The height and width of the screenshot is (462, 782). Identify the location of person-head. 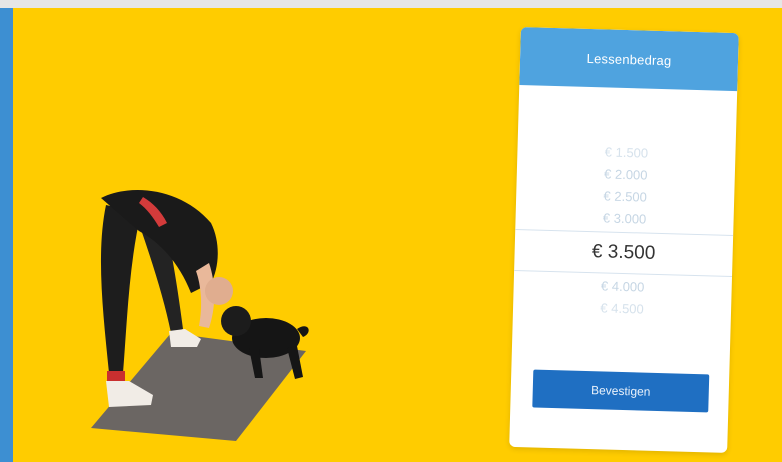
(219, 291).